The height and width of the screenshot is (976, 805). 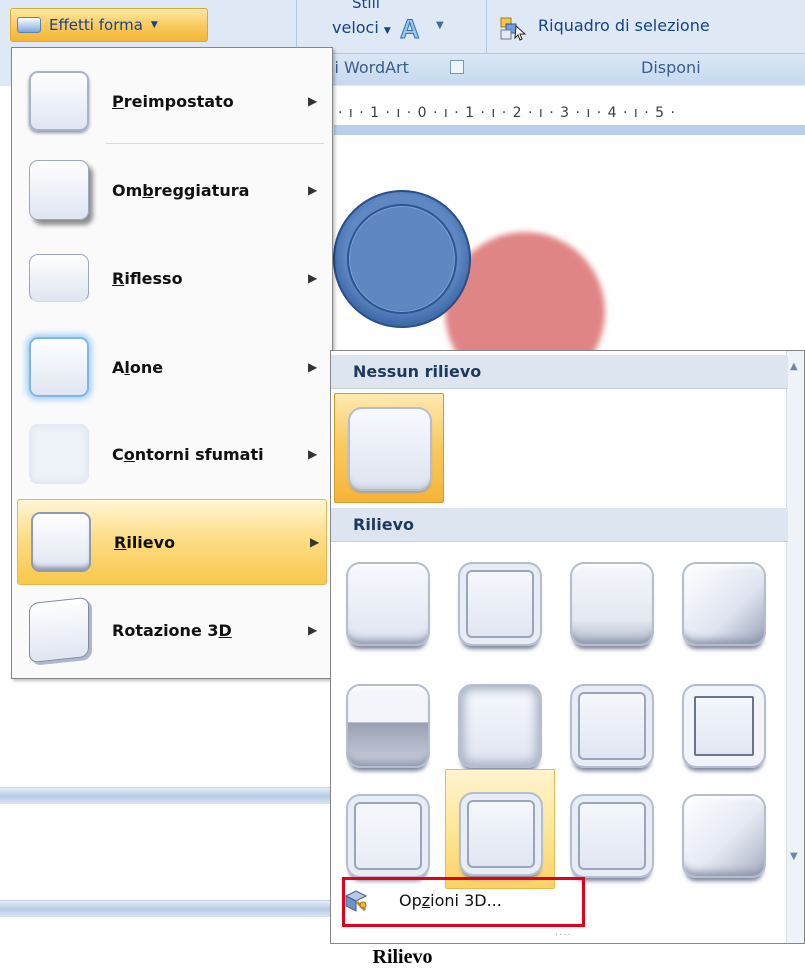 I want to click on shape-effects-button: Effetti forma ▼, so click(x=109, y=25).